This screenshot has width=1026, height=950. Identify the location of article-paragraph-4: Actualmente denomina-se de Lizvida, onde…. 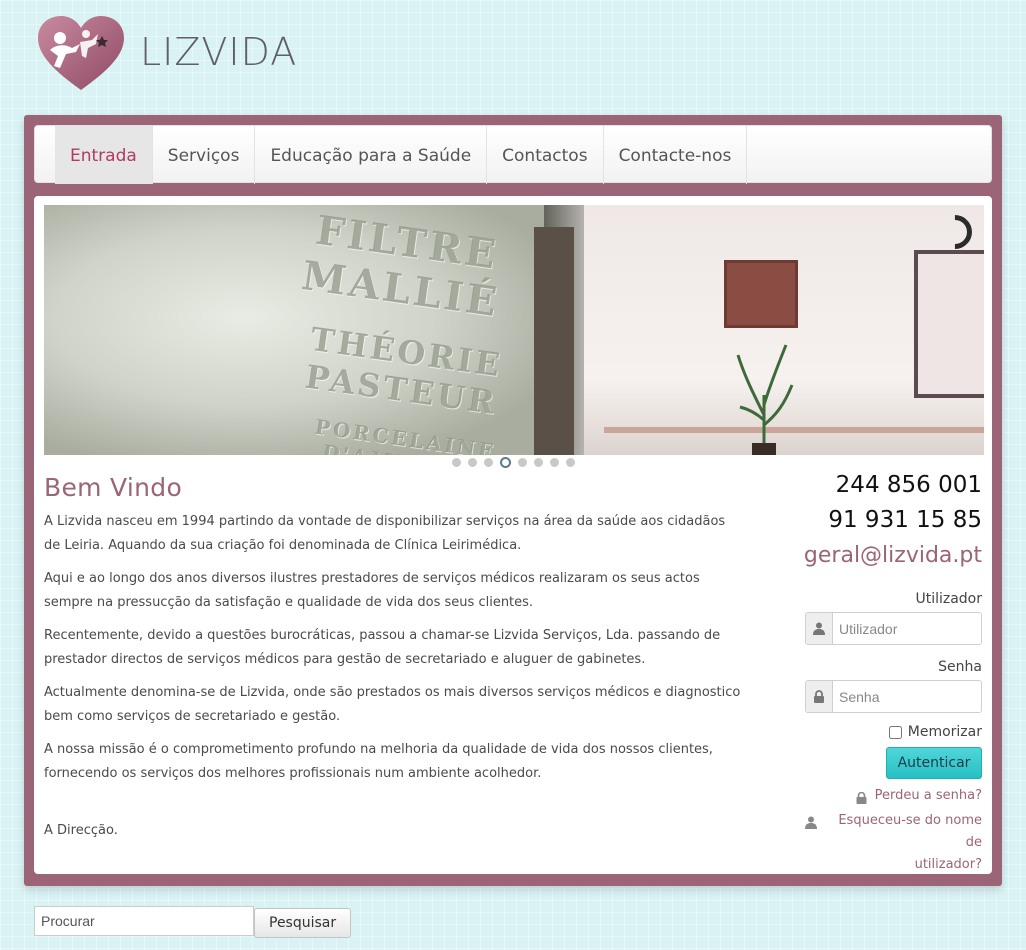
(392, 704).